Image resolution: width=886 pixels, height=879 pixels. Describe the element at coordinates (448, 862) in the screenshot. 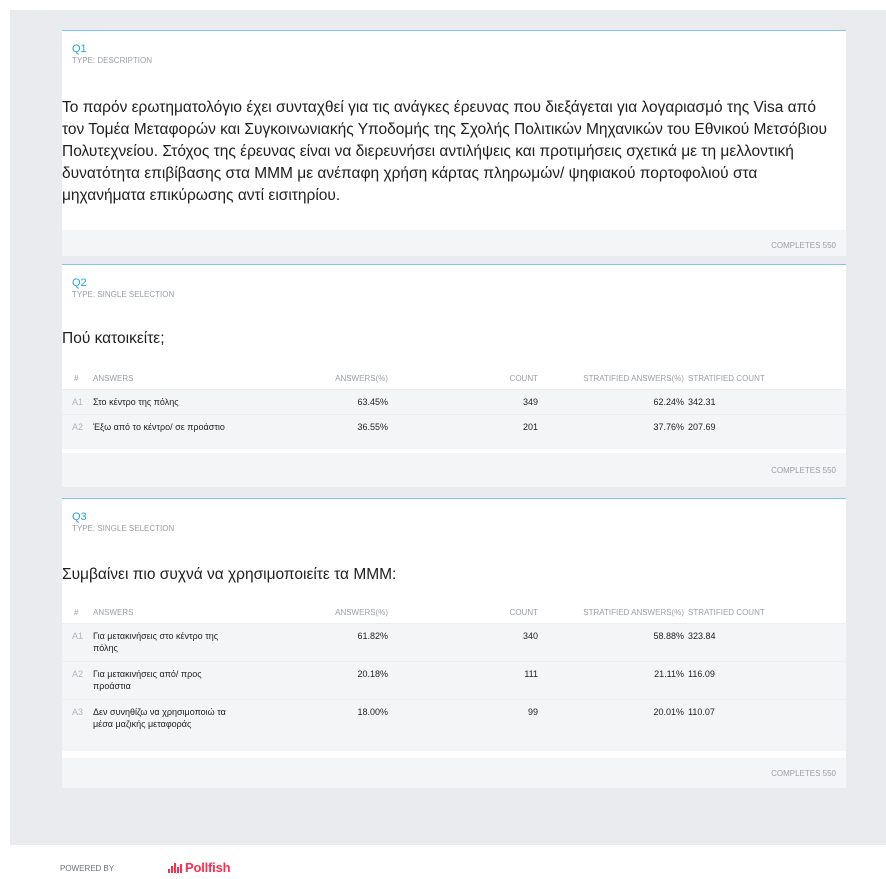

I see `report-footer: POWERED BY Pollfish` at that location.